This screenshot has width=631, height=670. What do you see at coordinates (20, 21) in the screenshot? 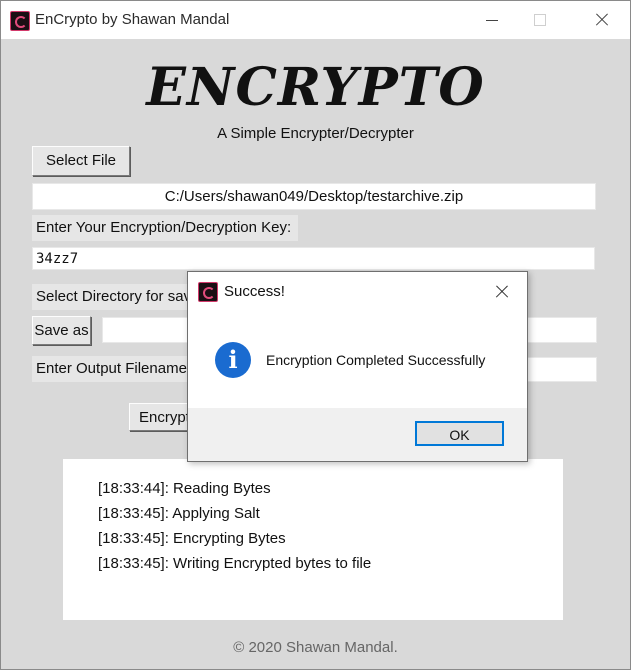
I see `app-logo-icon` at bounding box center [20, 21].